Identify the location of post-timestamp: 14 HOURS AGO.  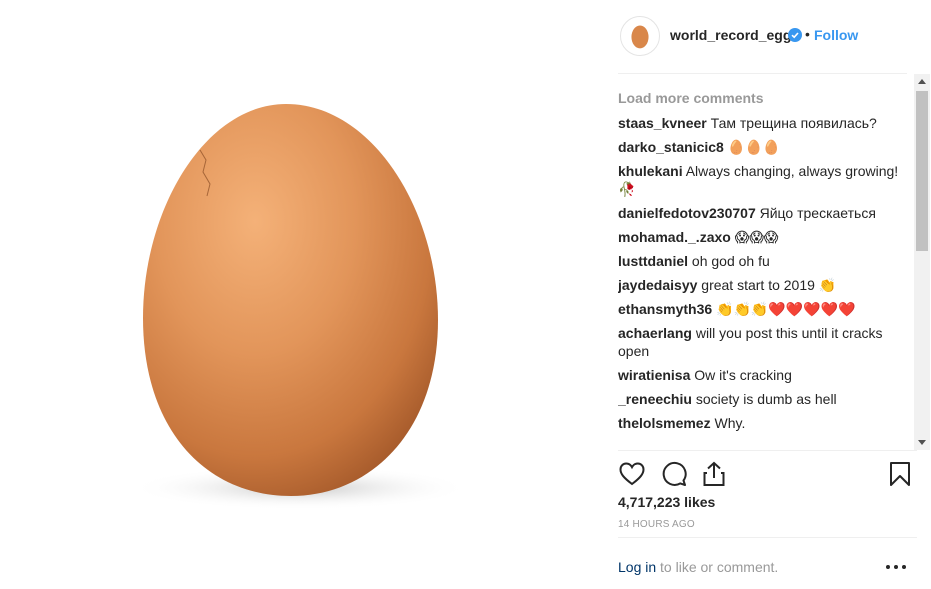
(656, 524).